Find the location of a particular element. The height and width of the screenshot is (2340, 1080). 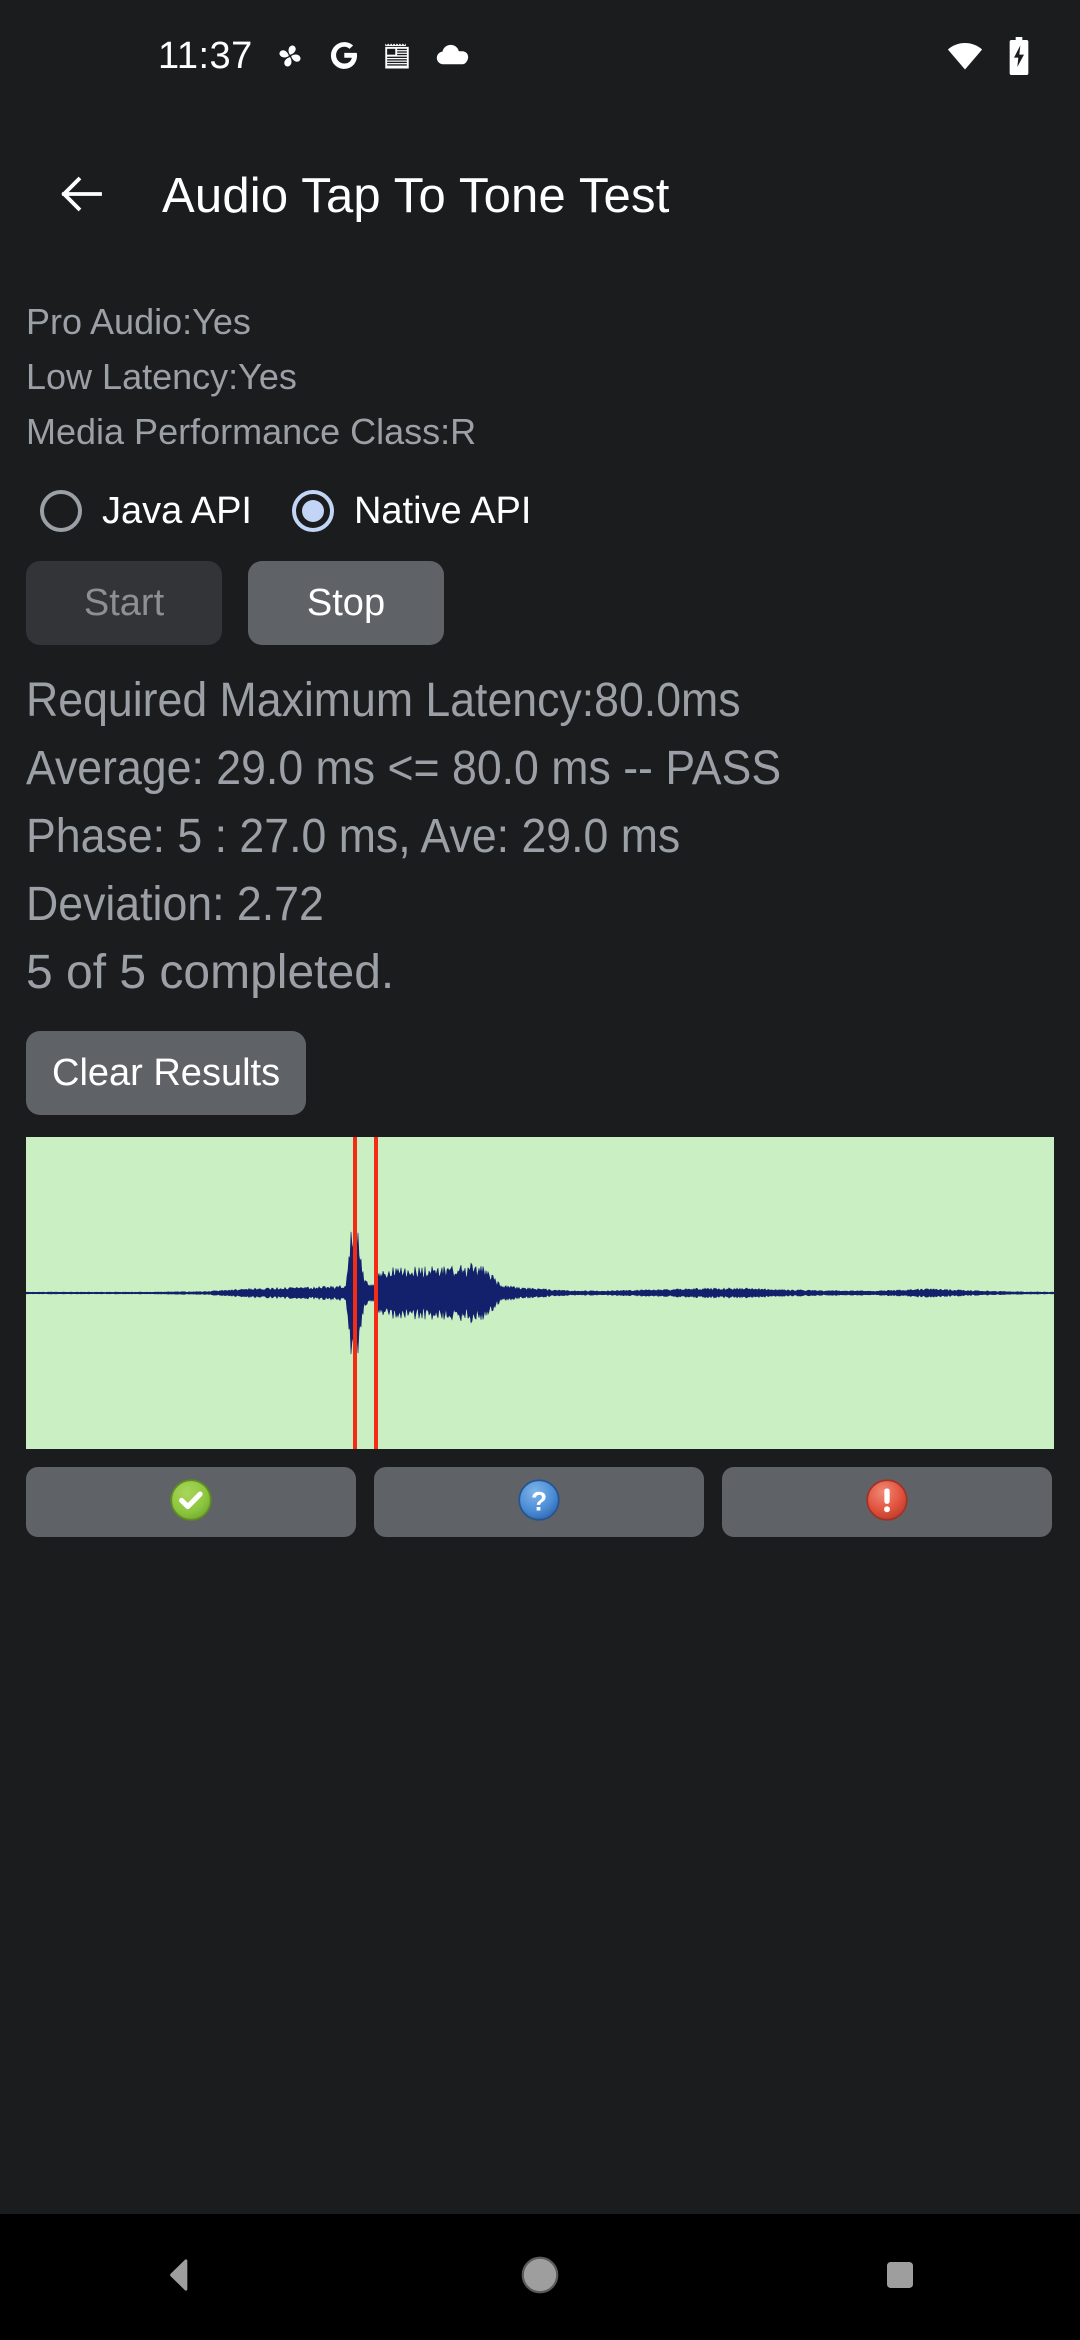

exclamation-circle-icon is located at coordinates (887, 1502).